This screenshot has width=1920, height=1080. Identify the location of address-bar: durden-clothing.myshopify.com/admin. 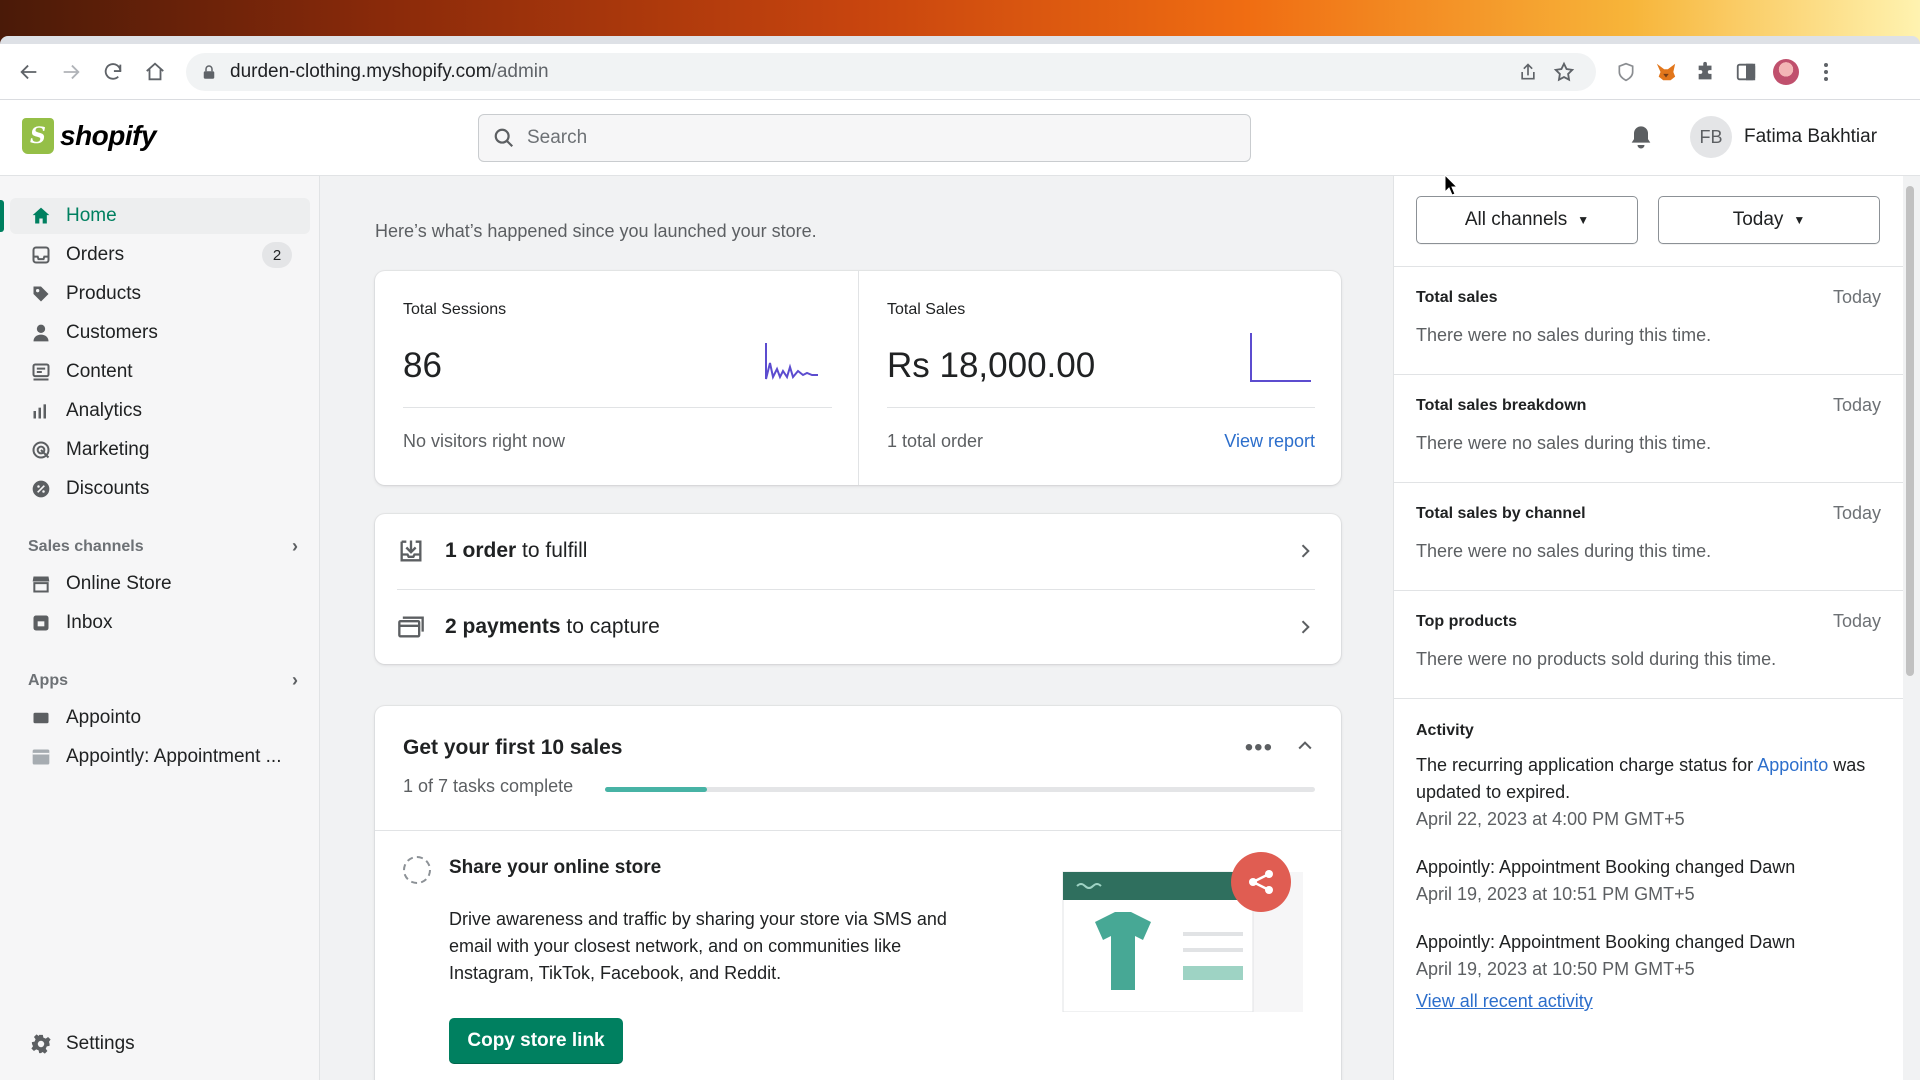
(891, 71).